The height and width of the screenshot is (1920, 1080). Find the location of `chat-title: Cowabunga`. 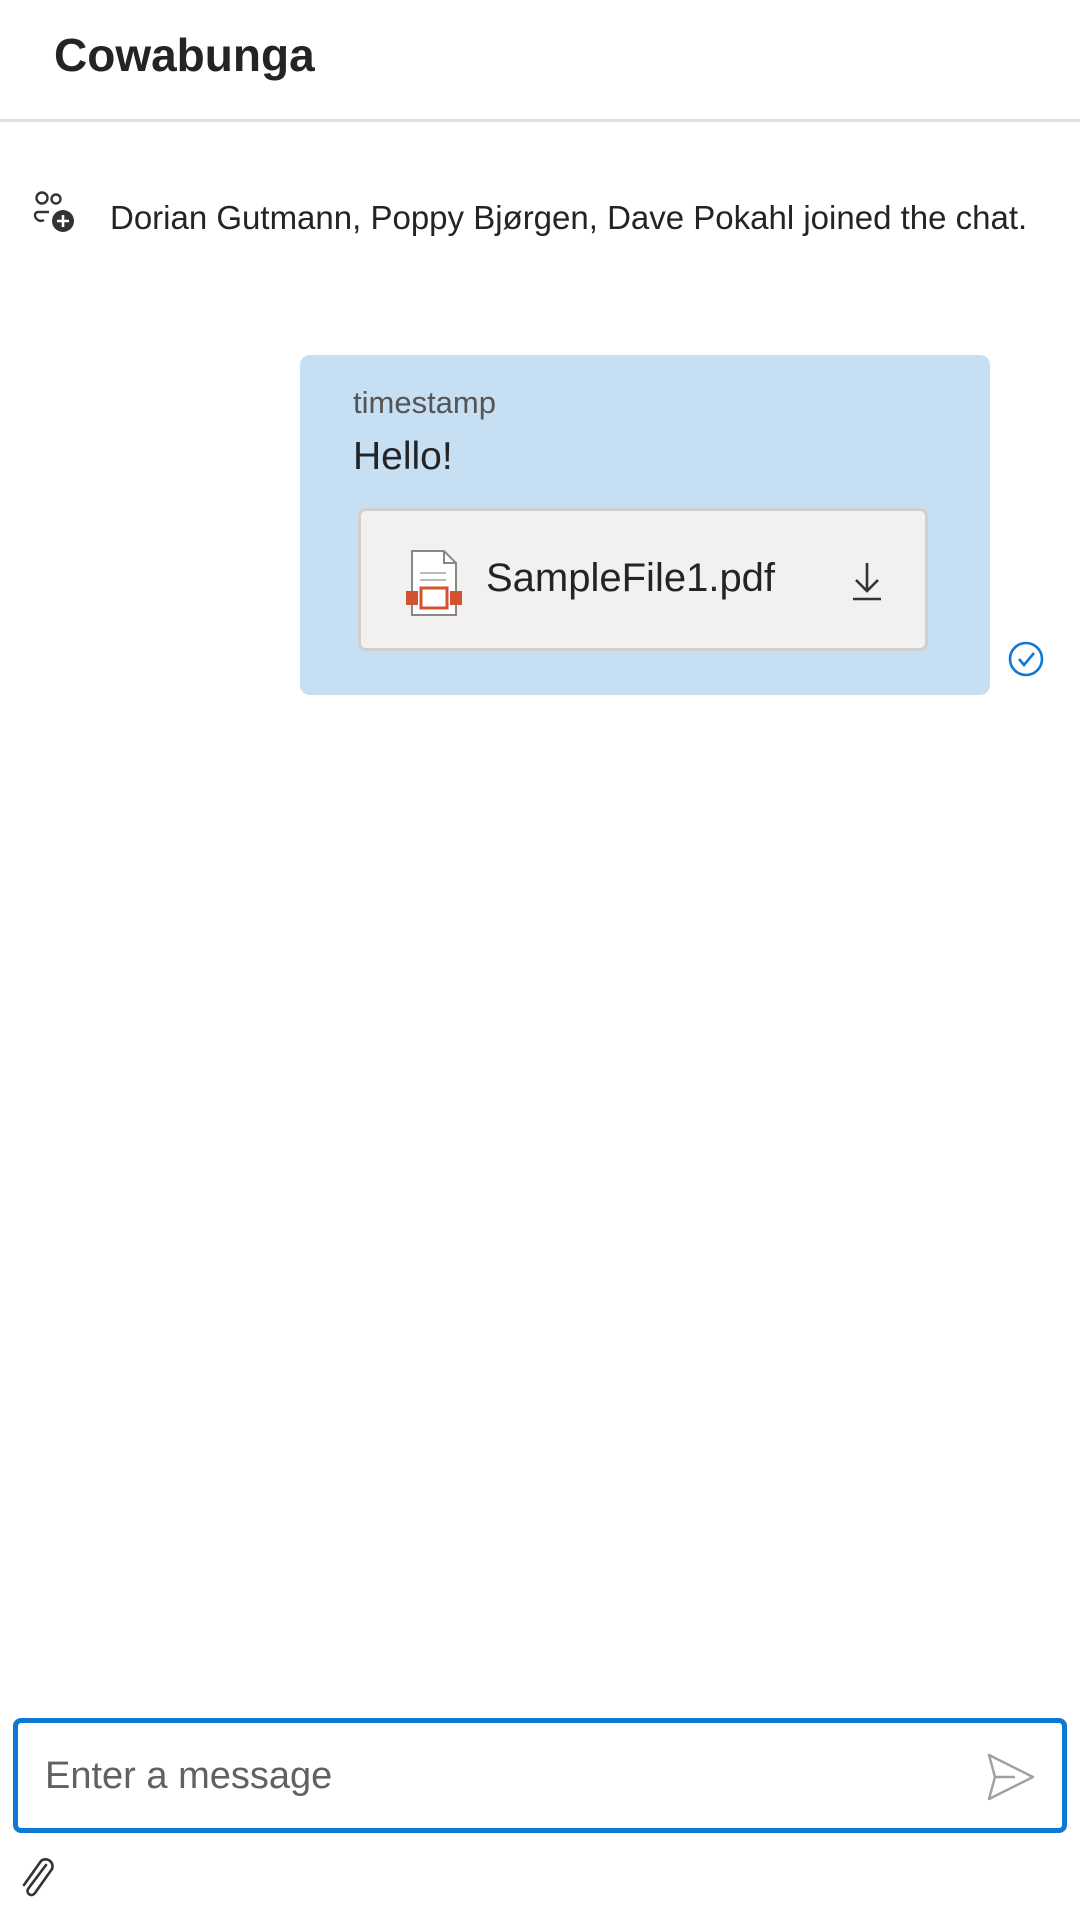

chat-title: Cowabunga is located at coordinates (184, 55).